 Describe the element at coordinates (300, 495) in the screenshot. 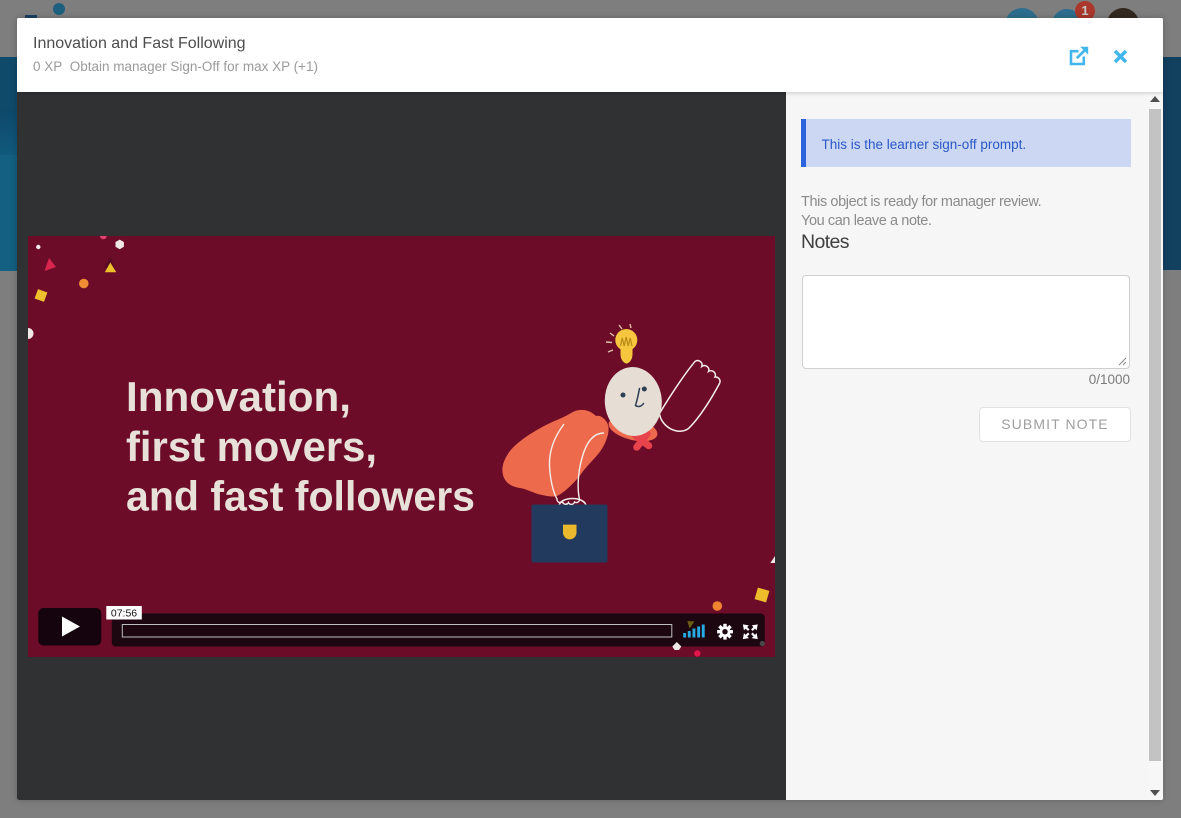

I see `svg-text: and fast followers` at that location.